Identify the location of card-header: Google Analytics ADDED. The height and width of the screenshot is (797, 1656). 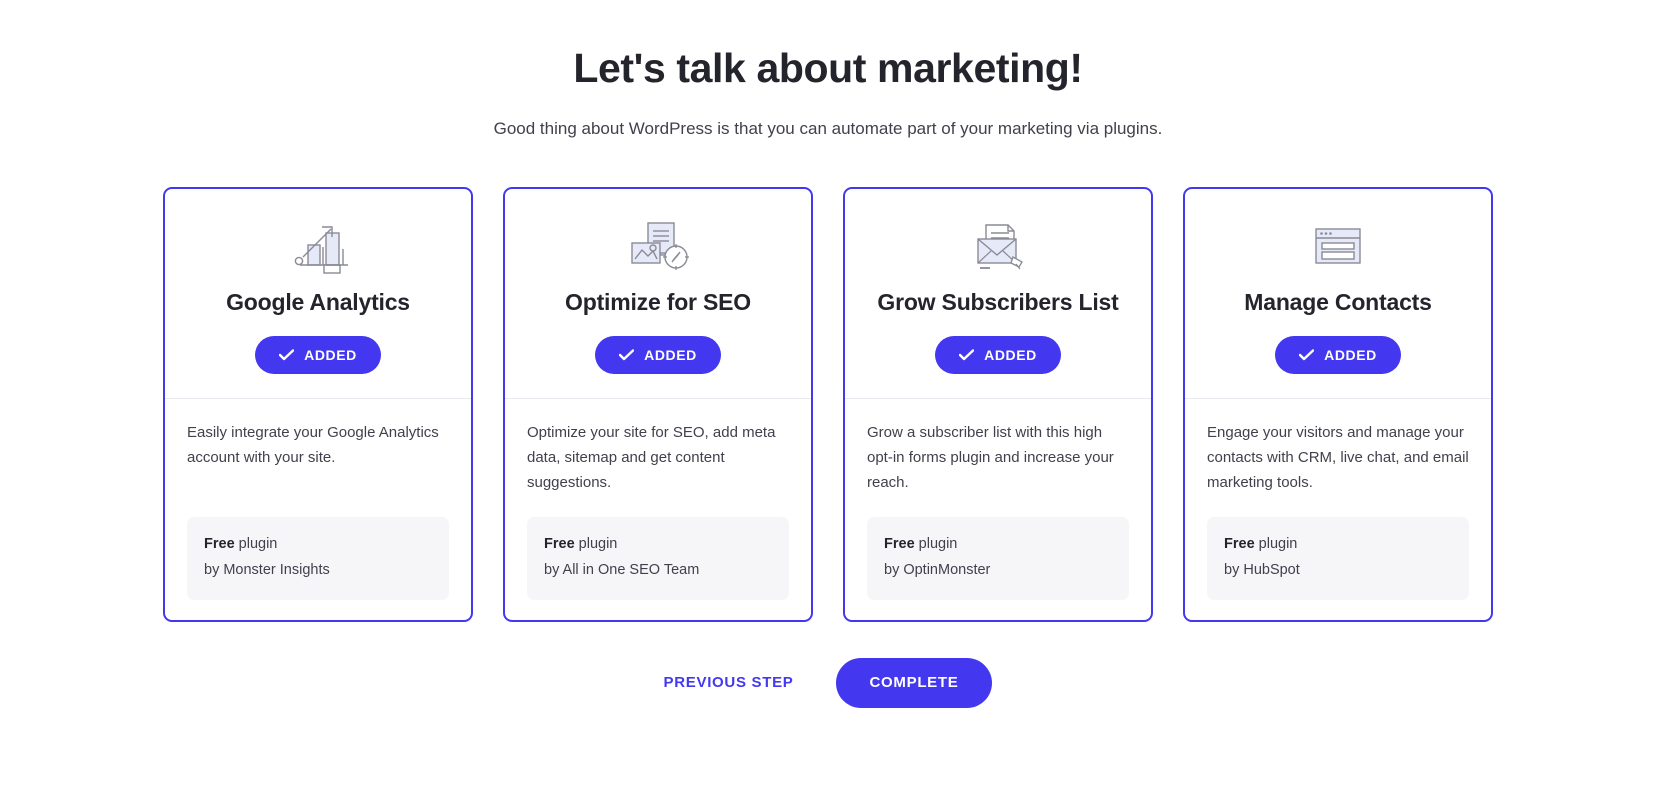
(318, 294).